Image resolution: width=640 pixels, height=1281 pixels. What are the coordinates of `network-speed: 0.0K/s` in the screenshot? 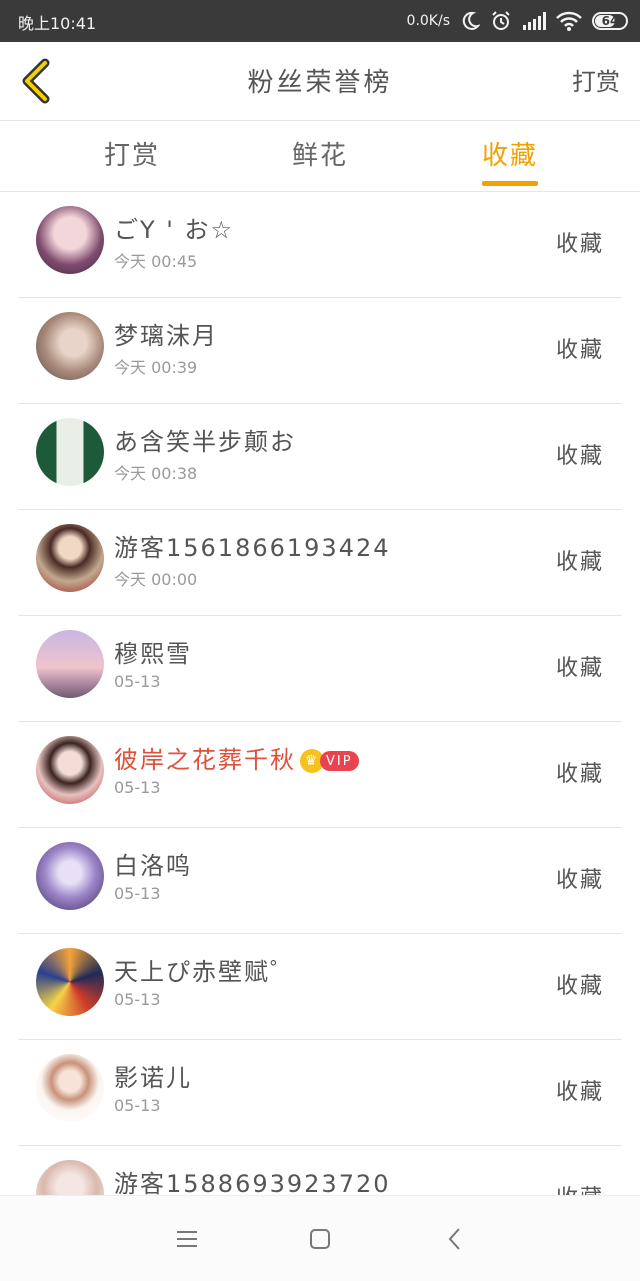 It's located at (428, 21).